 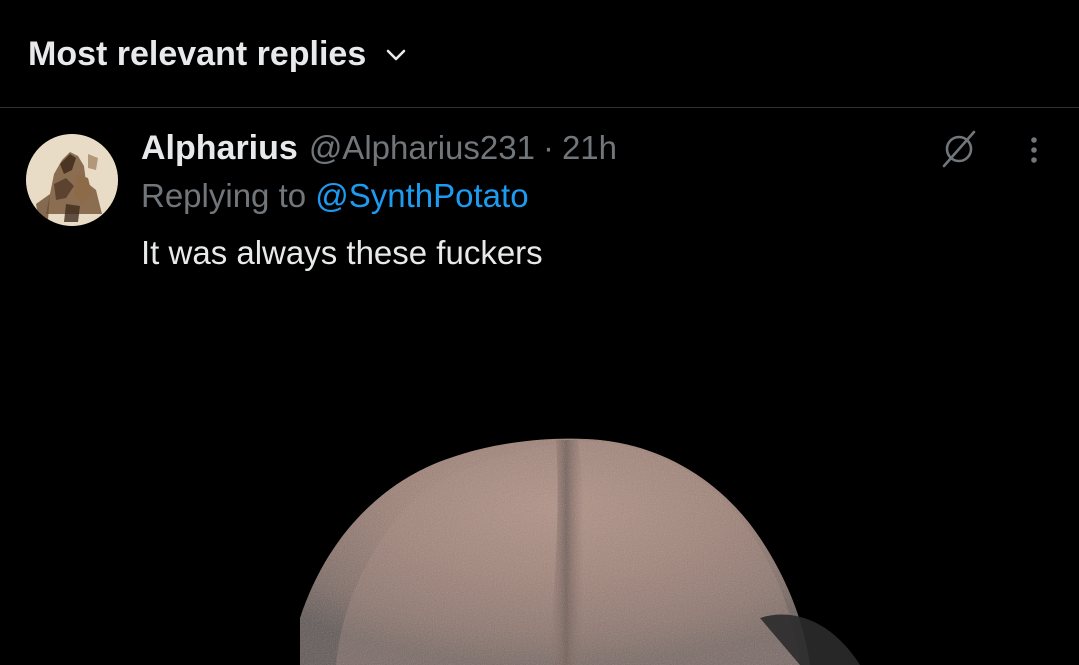 I want to click on reply-text: It was always these fuckers, so click(x=342, y=252).